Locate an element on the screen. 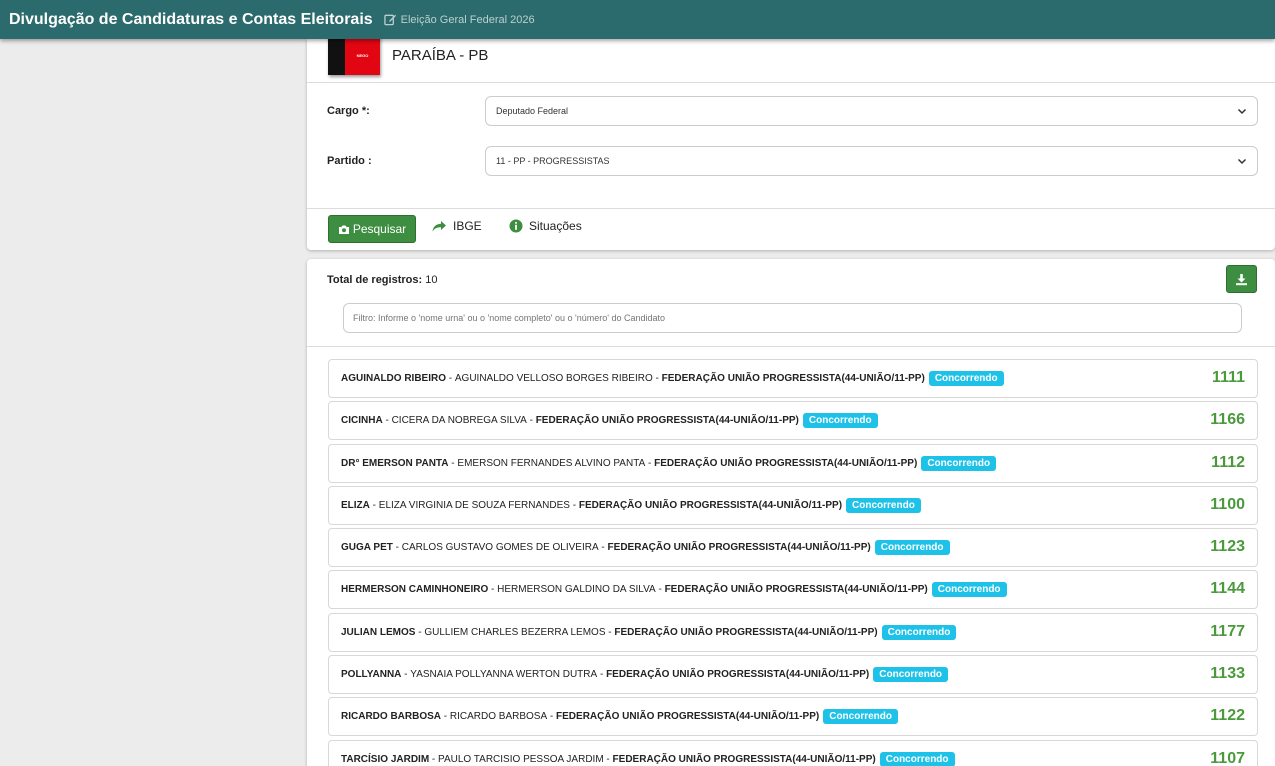 The width and height of the screenshot is (1275, 766). candidate-urna-name: RICARDO BARBOSA is located at coordinates (391, 717).